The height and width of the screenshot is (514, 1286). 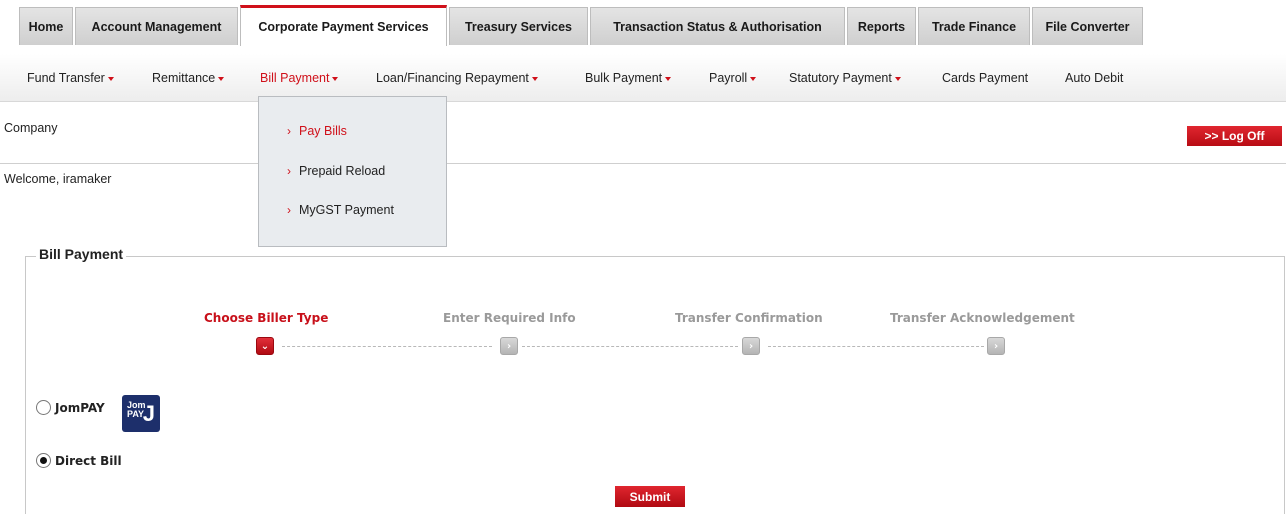 I want to click on jompay-label: JomPAY, so click(x=80, y=407).